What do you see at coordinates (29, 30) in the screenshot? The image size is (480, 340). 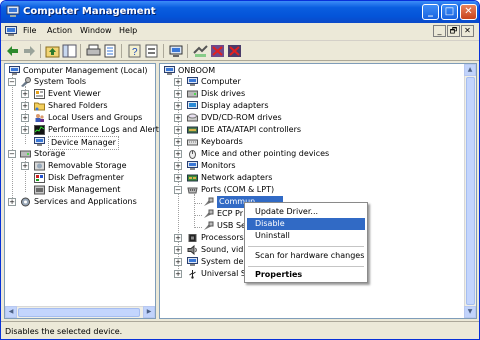 I see `menu-file: File` at bounding box center [29, 30].